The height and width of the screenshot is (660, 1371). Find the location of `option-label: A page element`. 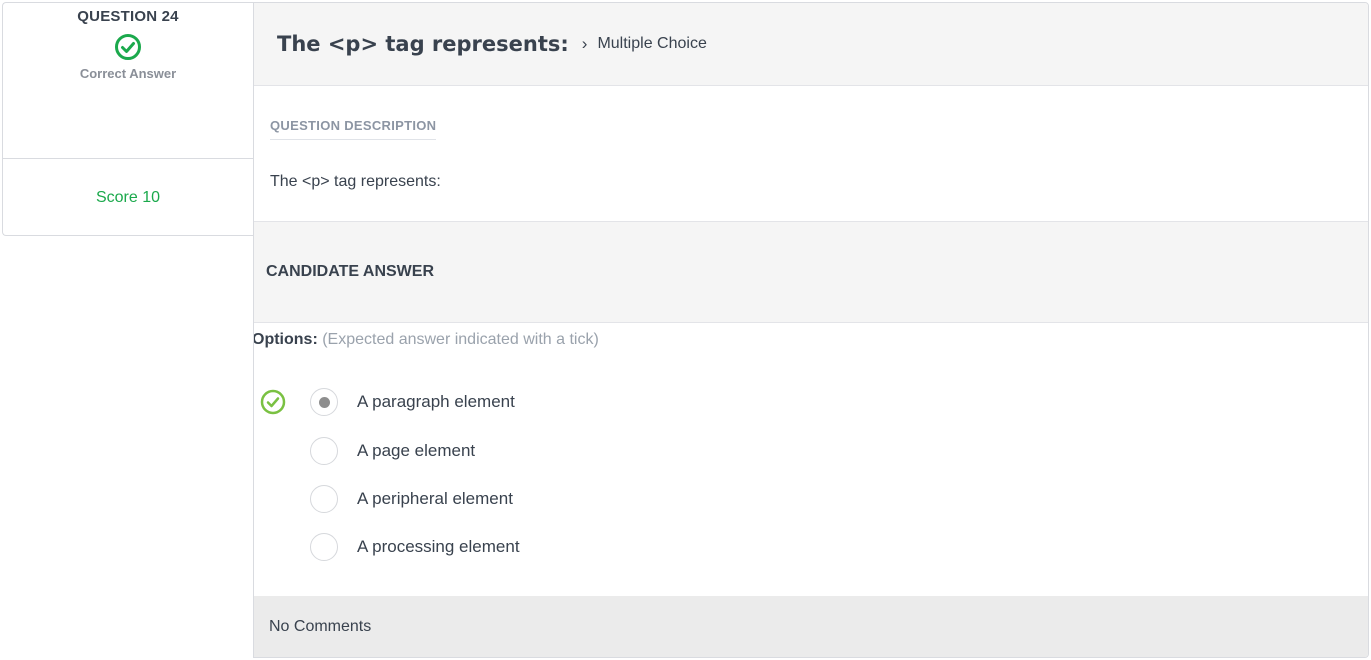

option-label: A page element is located at coordinates (416, 450).